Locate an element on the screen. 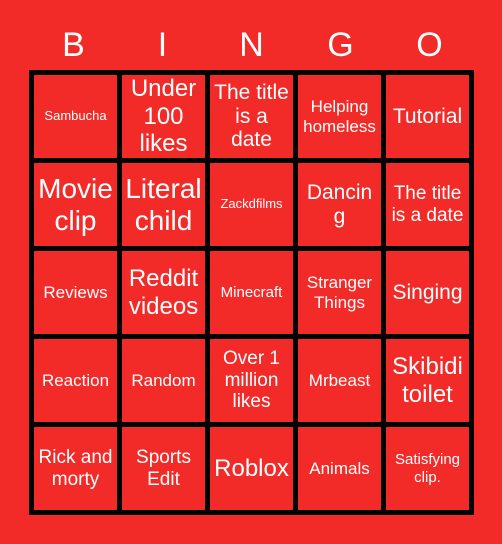 This screenshot has width=502, height=544. bingo-cell: Sambucha is located at coordinates (75, 116).